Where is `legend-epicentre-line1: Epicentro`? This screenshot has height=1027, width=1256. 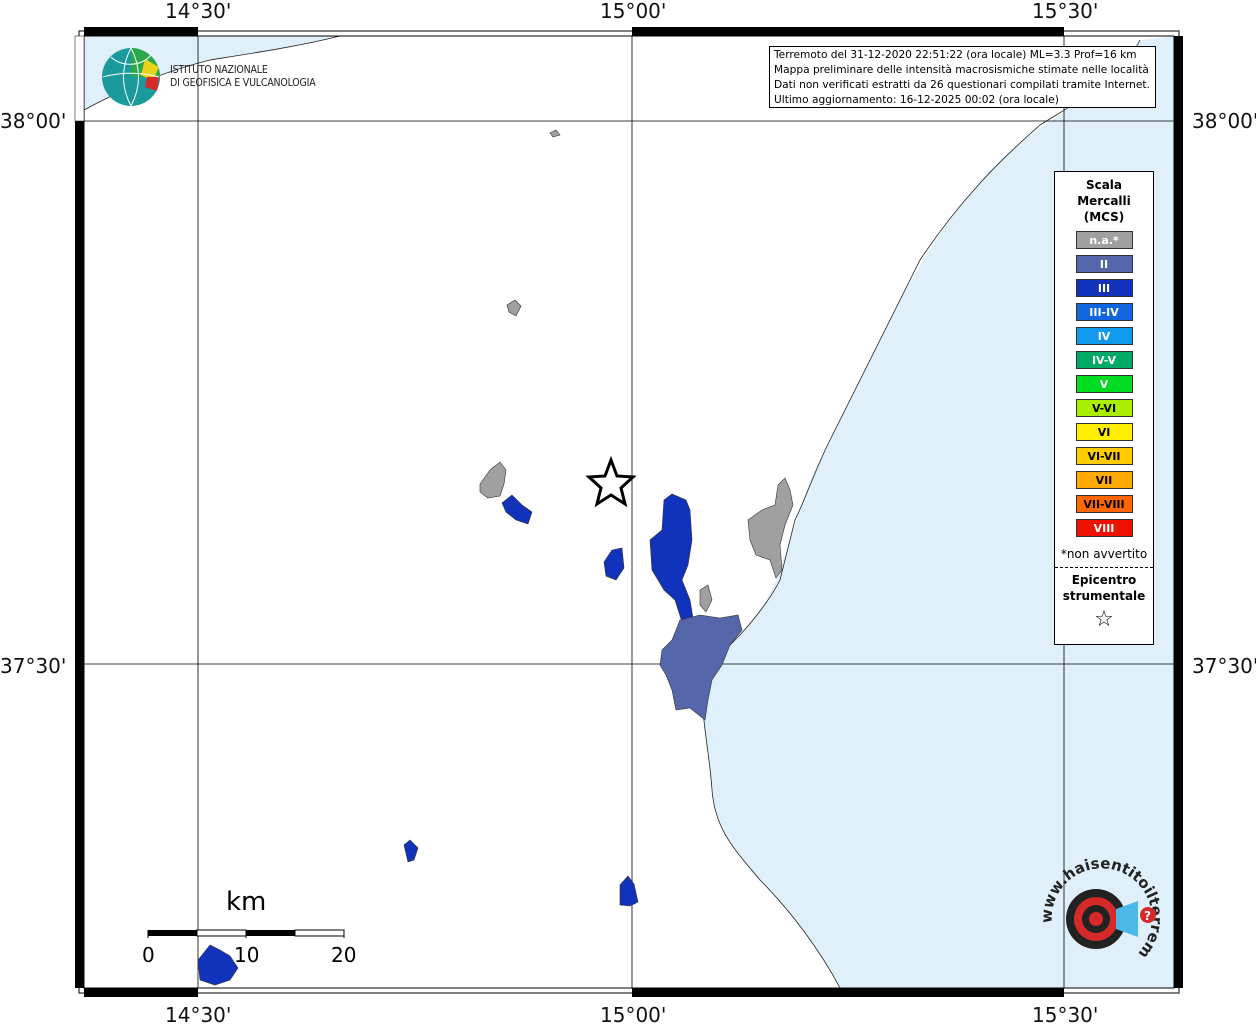
legend-epicentre-line1: Epicentro is located at coordinates (1104, 580).